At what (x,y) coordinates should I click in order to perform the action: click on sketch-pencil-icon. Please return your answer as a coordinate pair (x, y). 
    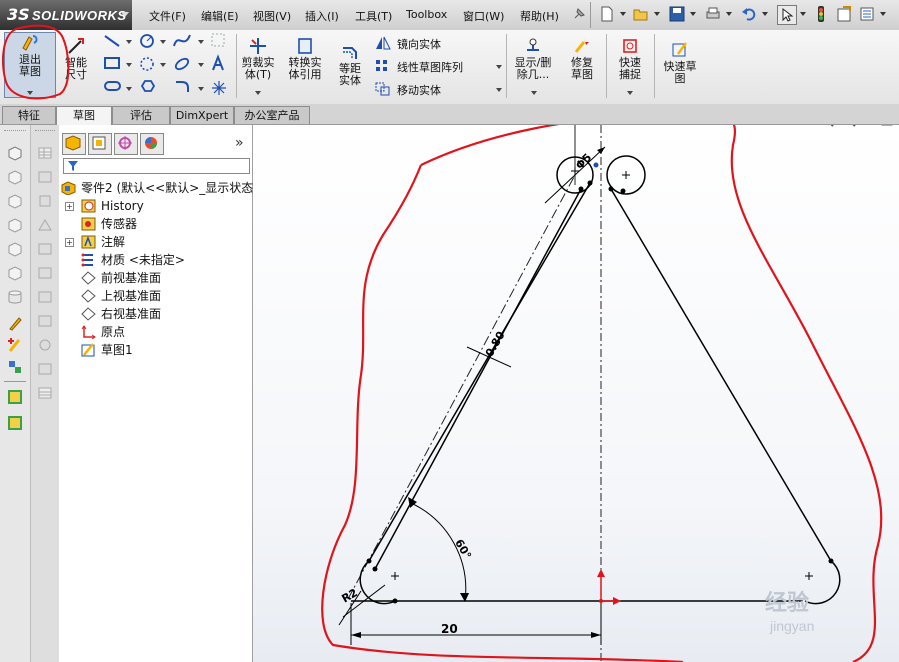
    Looking at the image, I should click on (15, 323).